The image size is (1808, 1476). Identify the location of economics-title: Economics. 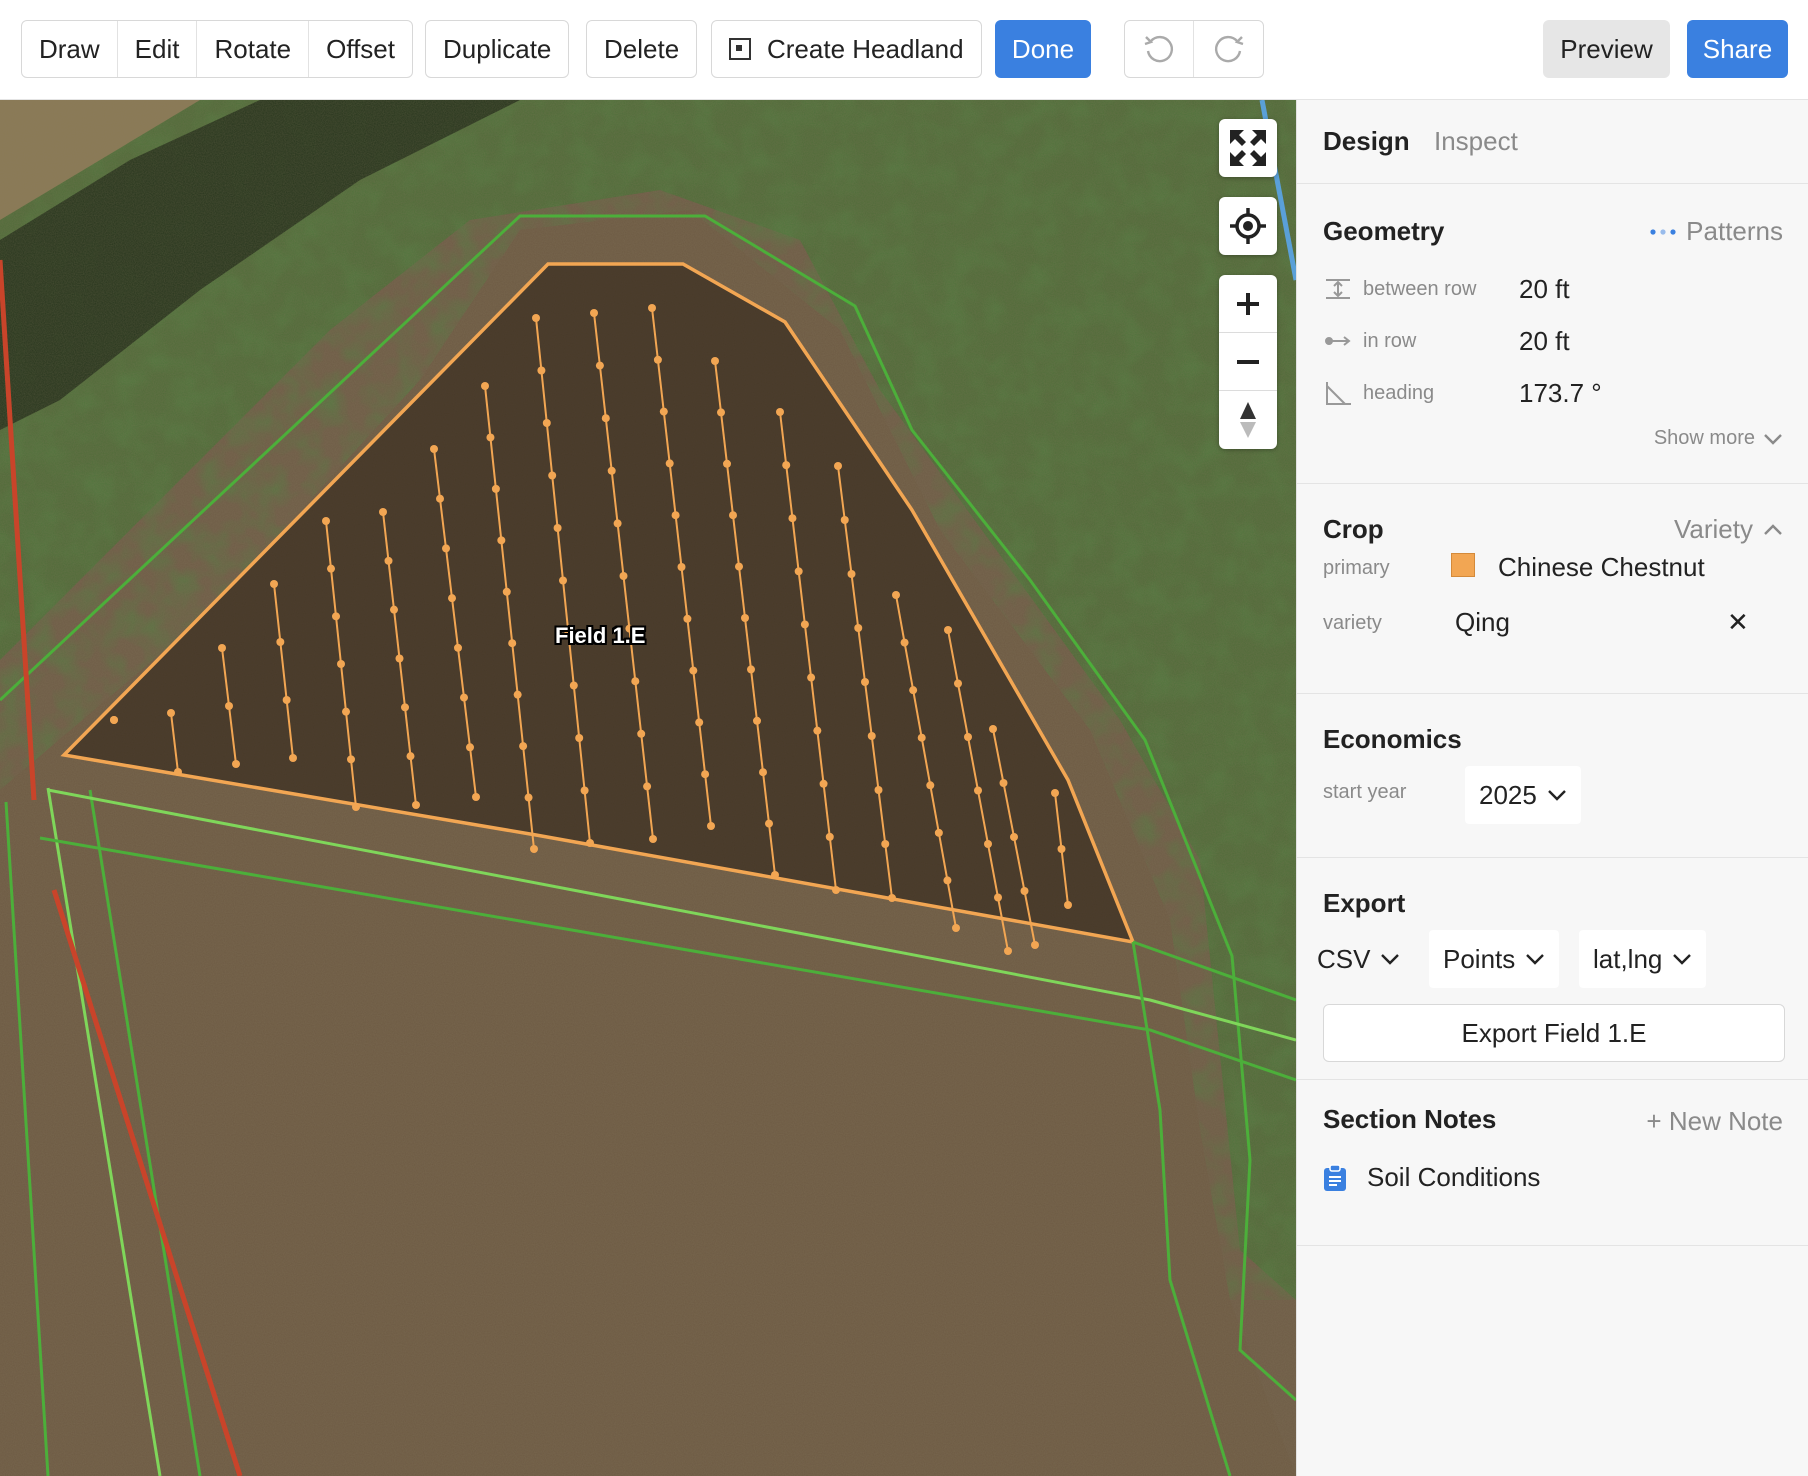
(1392, 739).